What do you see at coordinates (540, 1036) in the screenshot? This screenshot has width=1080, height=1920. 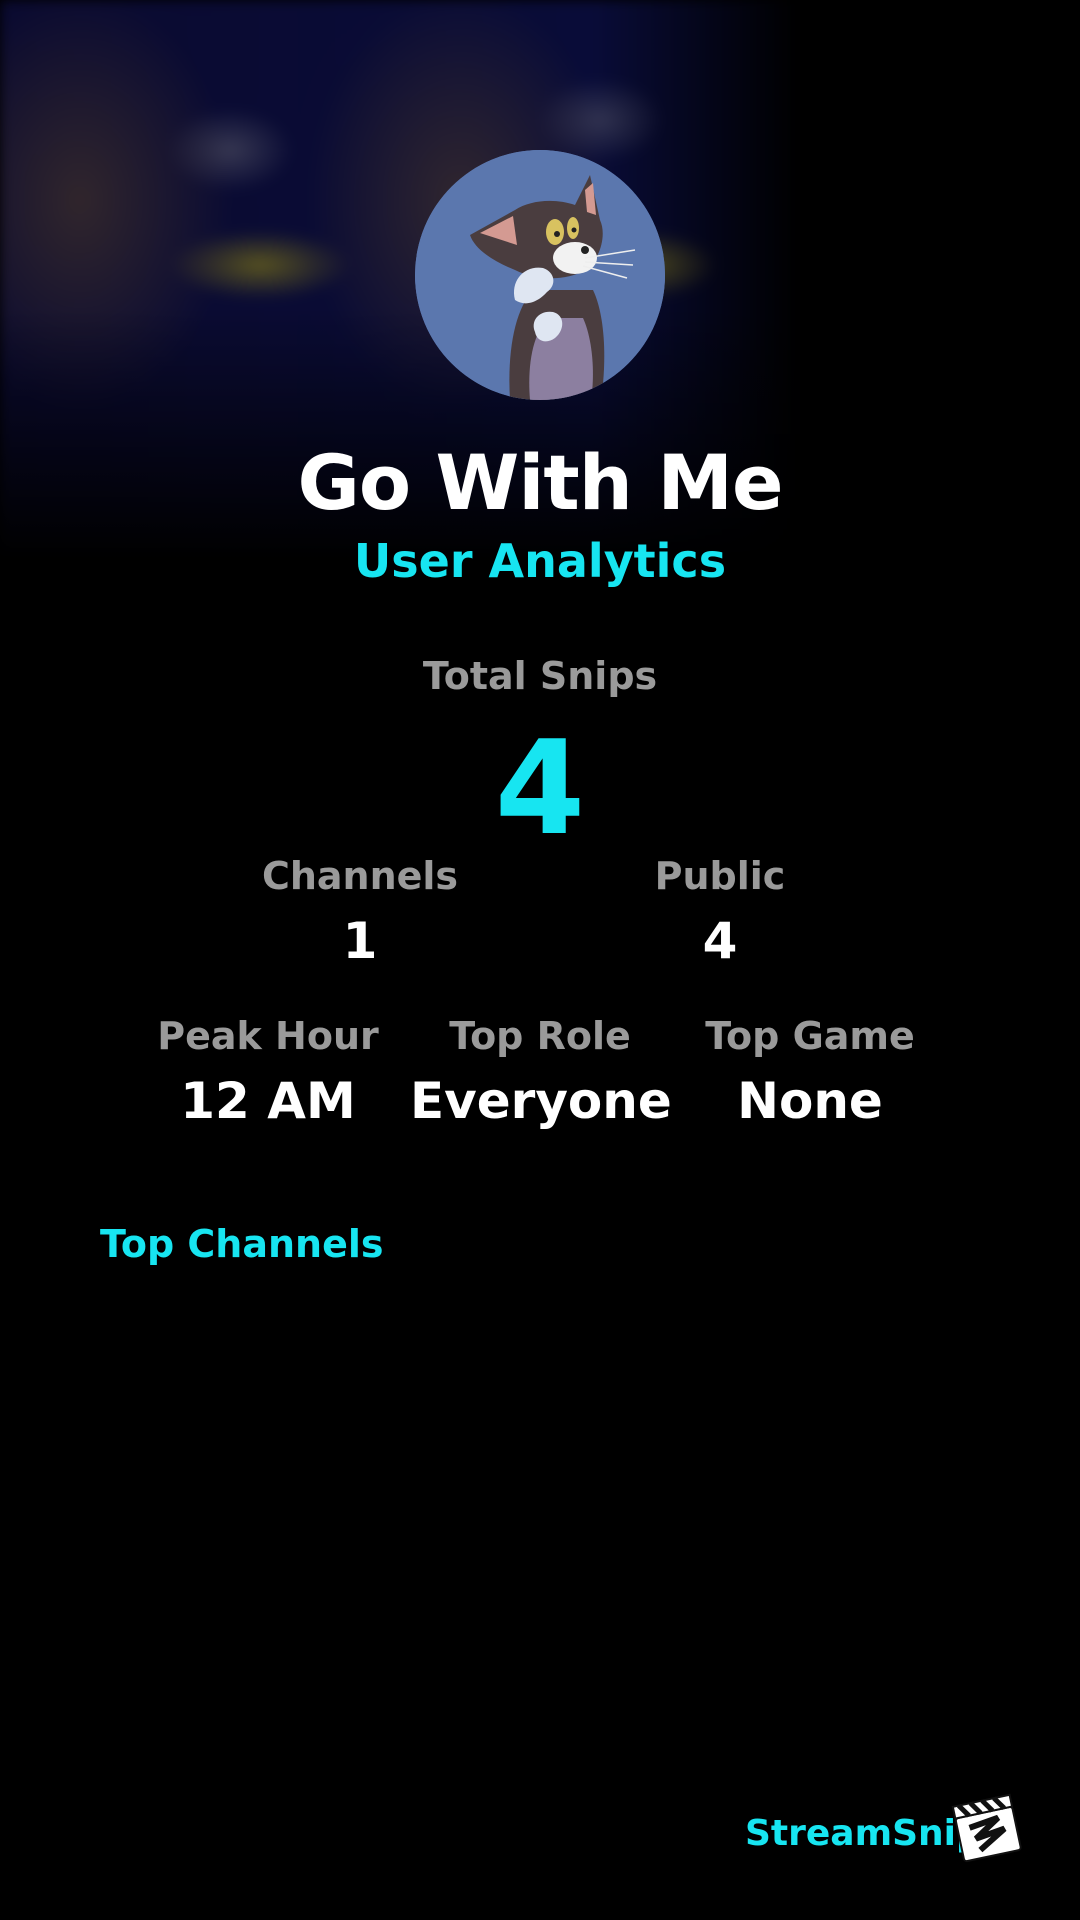 I see `top-role-label: Top Role` at bounding box center [540, 1036].